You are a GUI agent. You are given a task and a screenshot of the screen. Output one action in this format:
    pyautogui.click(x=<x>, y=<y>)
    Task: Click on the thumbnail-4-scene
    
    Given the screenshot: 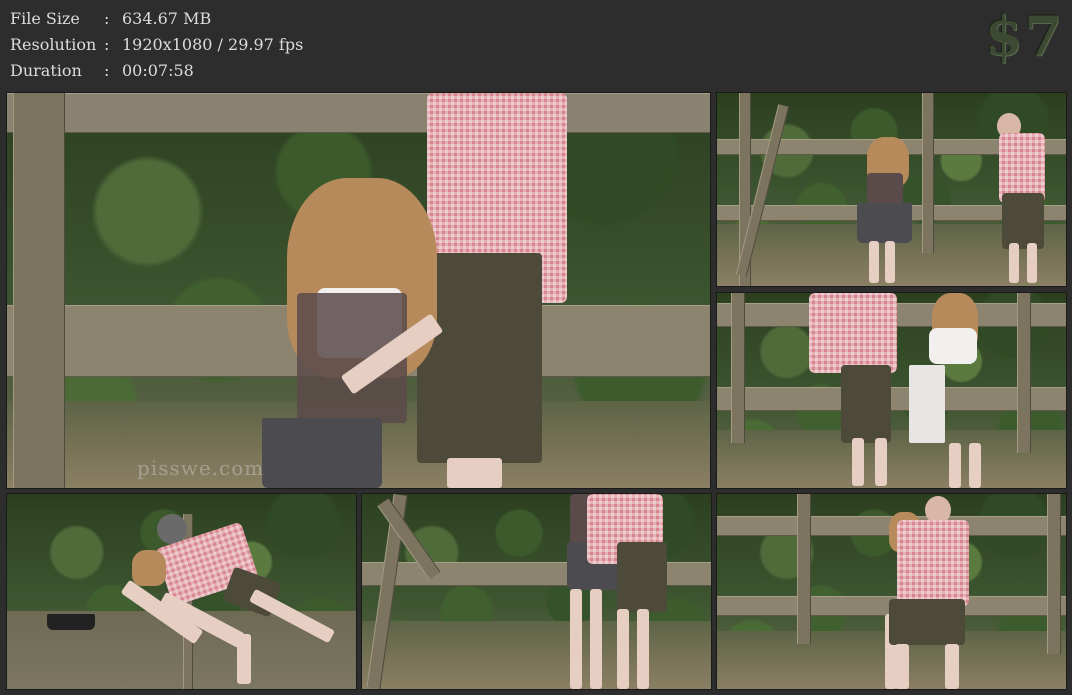 What is the action you would take?
    pyautogui.click(x=181, y=591)
    